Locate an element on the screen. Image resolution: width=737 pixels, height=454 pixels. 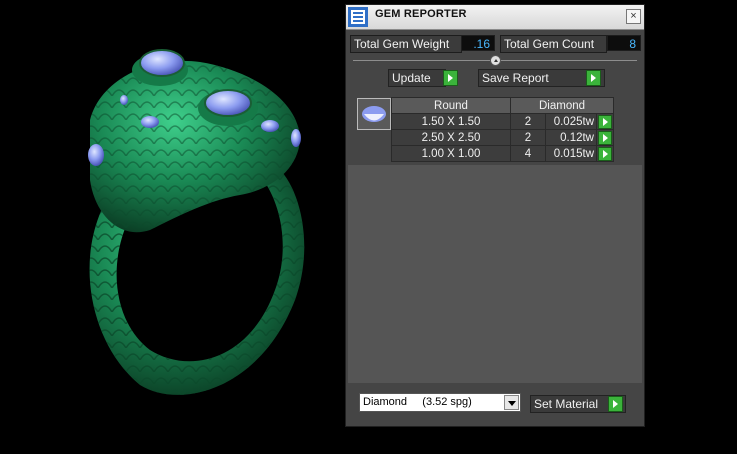
save-report-button: Save Report is located at coordinates (541, 78).